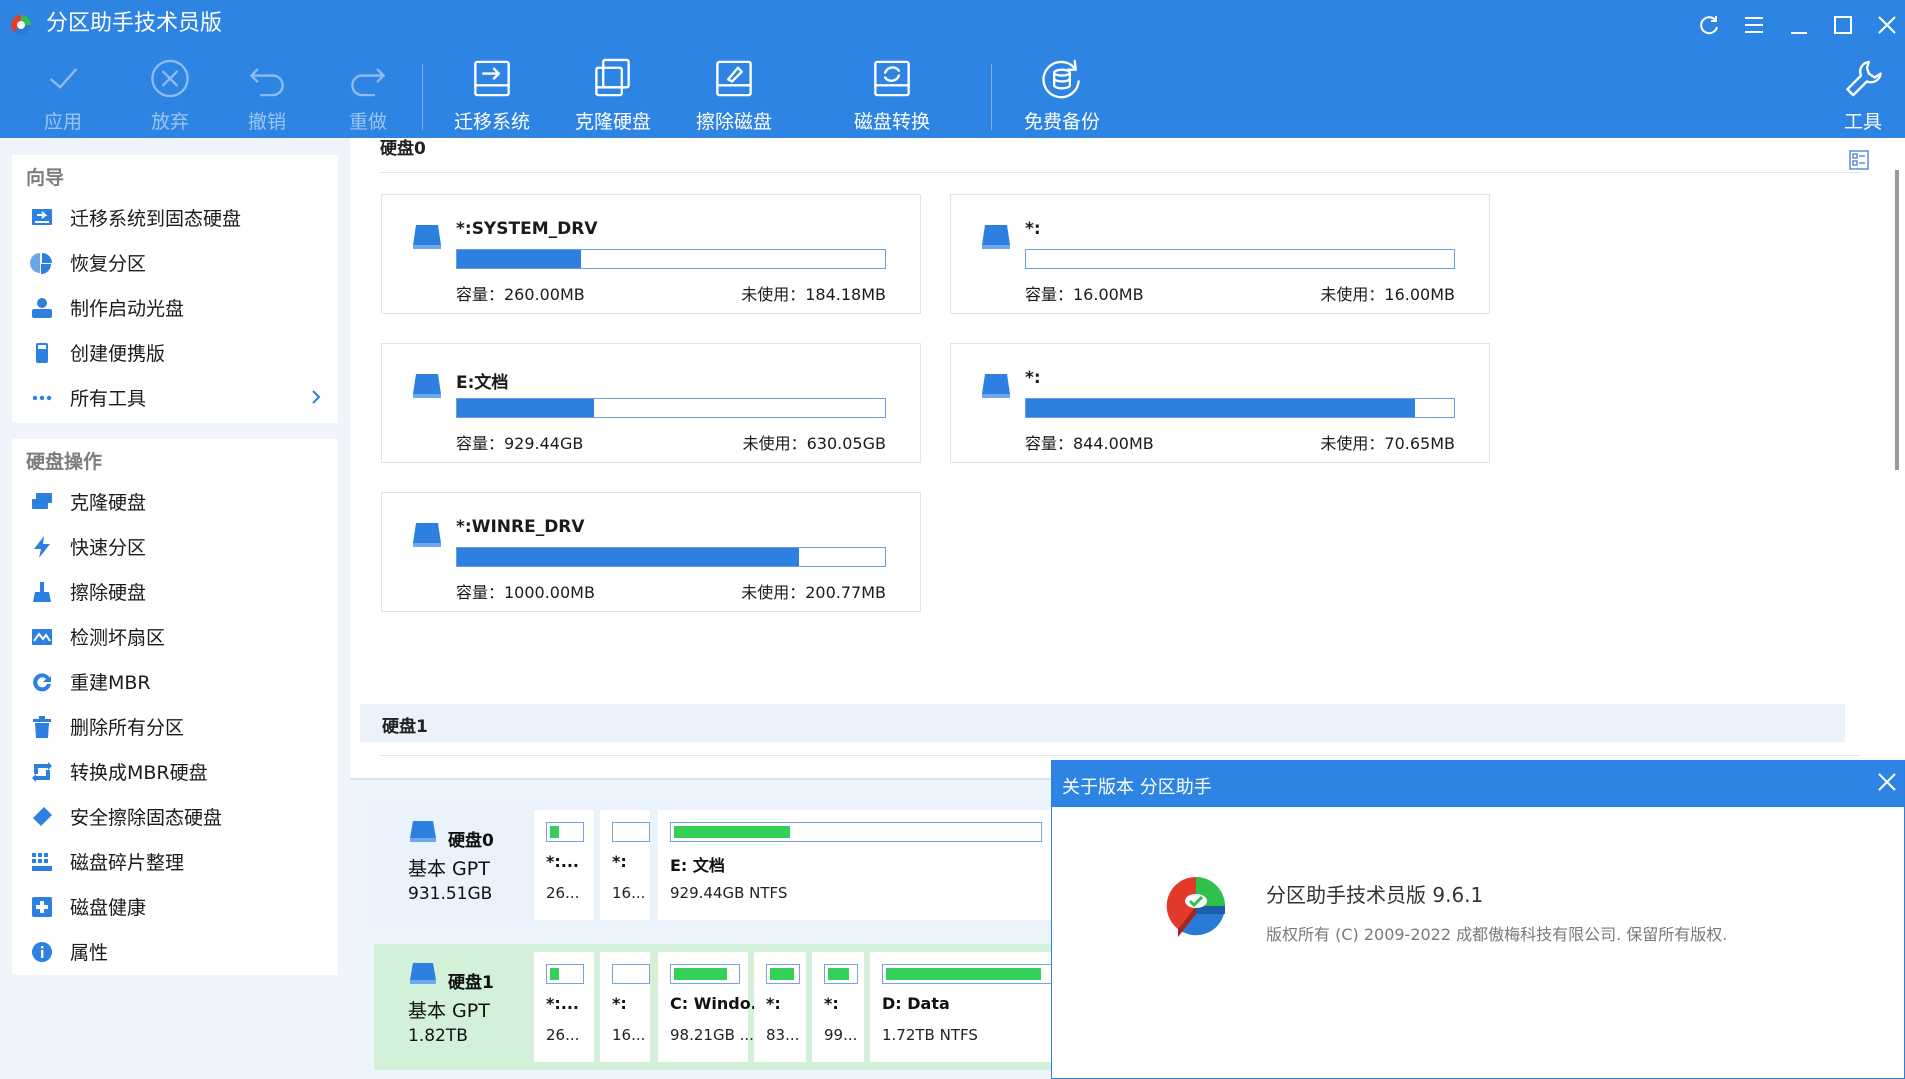  What do you see at coordinates (175, 906) in the screenshot?
I see `sidebar-item-disk-health: 磁盘健康` at bounding box center [175, 906].